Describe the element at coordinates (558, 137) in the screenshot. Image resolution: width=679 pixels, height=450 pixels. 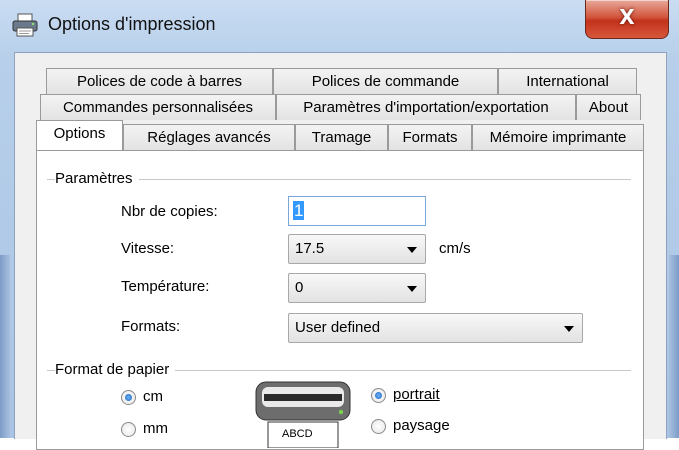
I see `tab-memoire-imprimante: Mémoire imprimante` at that location.